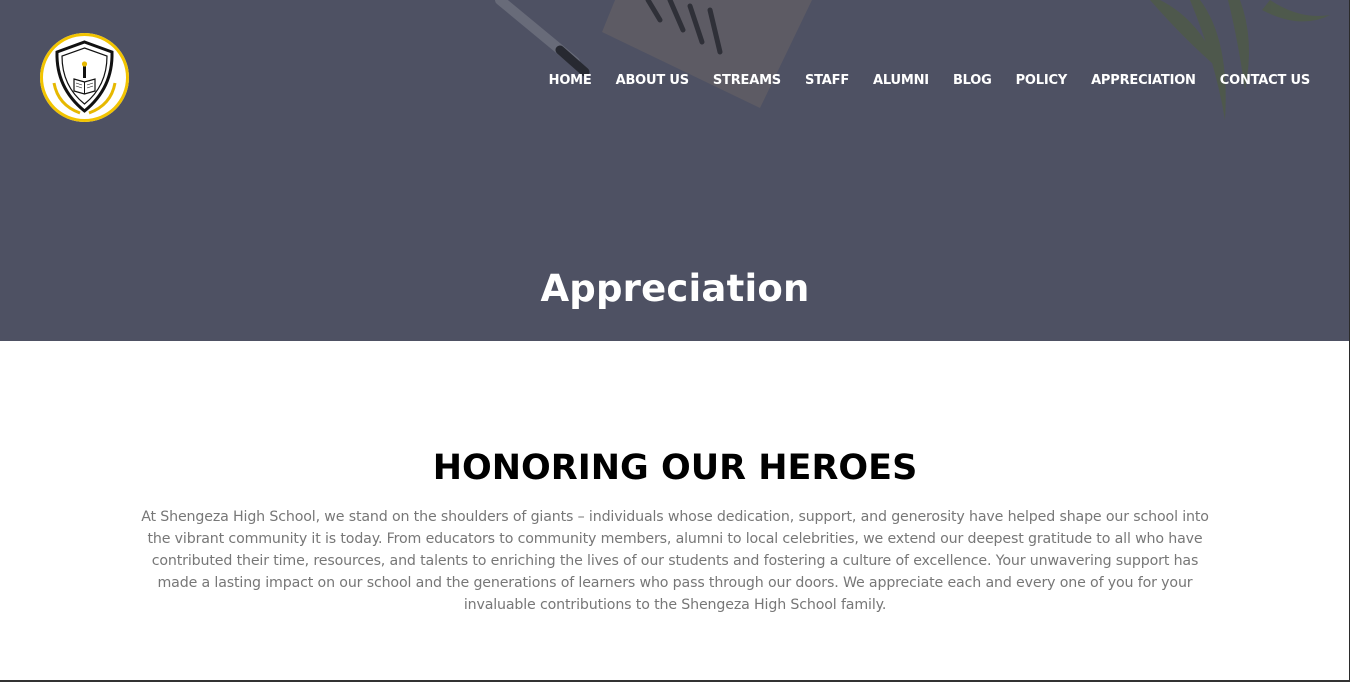 Image resolution: width=1350 pixels, height=682 pixels. Describe the element at coordinates (827, 81) in the screenshot. I see `nav-staff: STAFF` at that location.